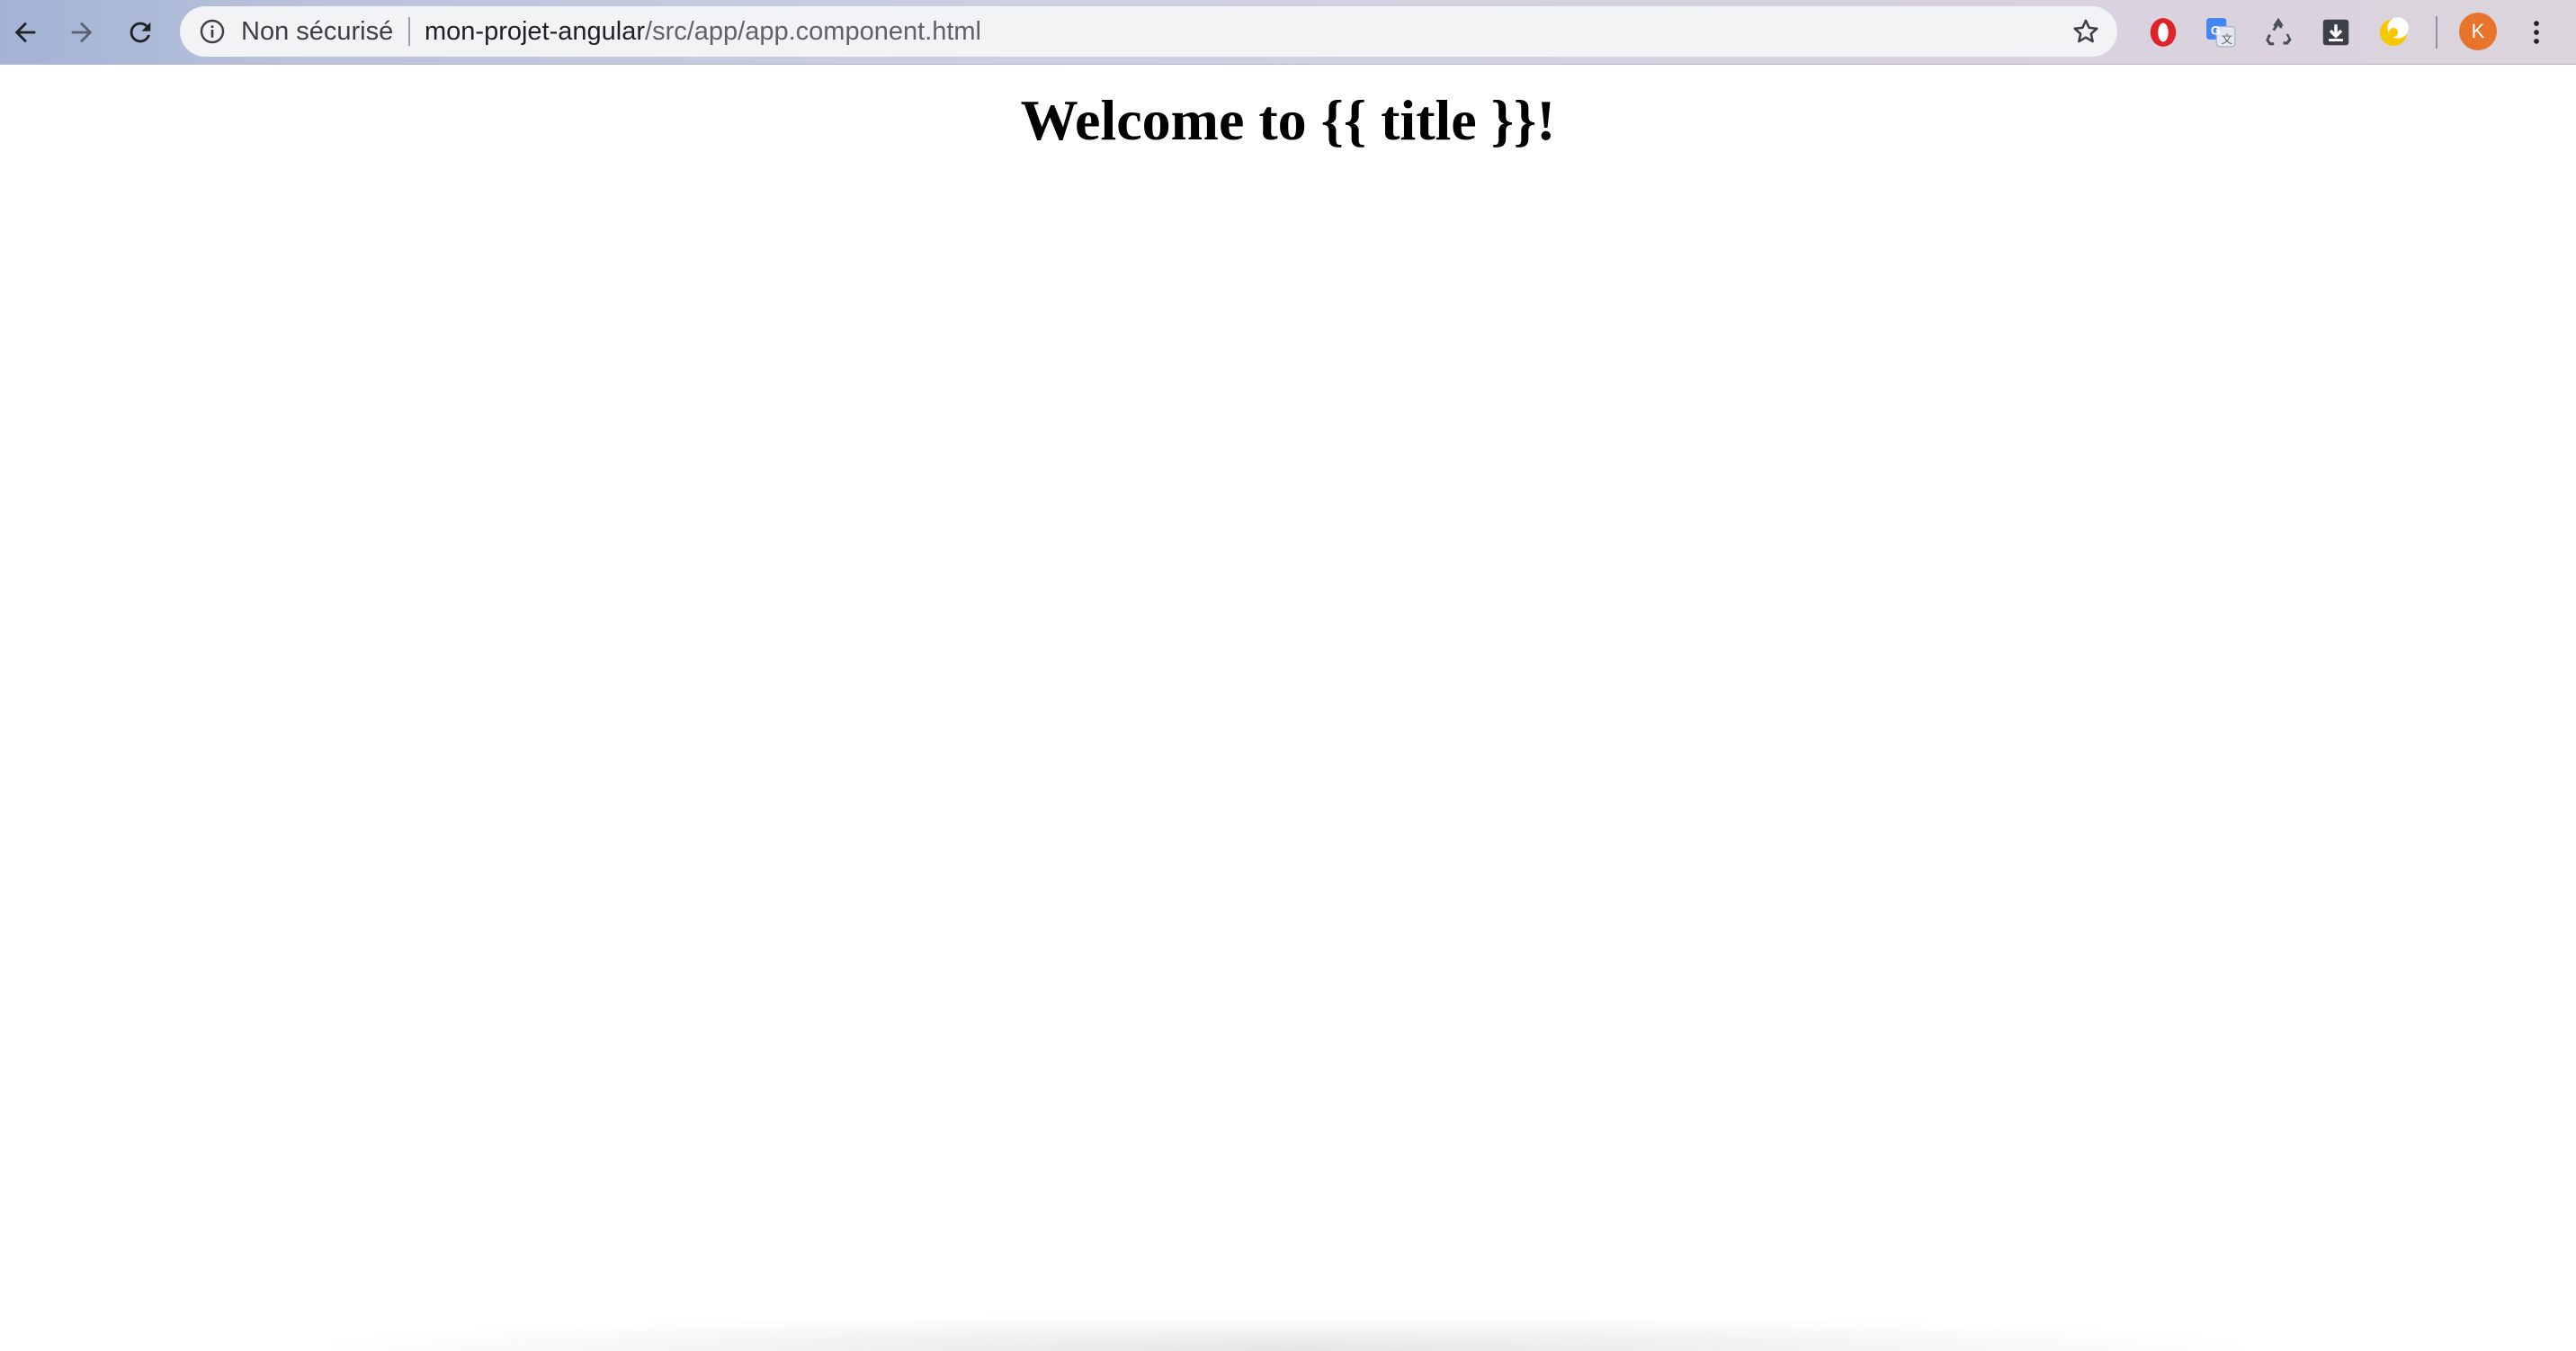 This screenshot has width=2576, height=1351. Describe the element at coordinates (2478, 31) in the screenshot. I see `profile-avatar: K` at that location.